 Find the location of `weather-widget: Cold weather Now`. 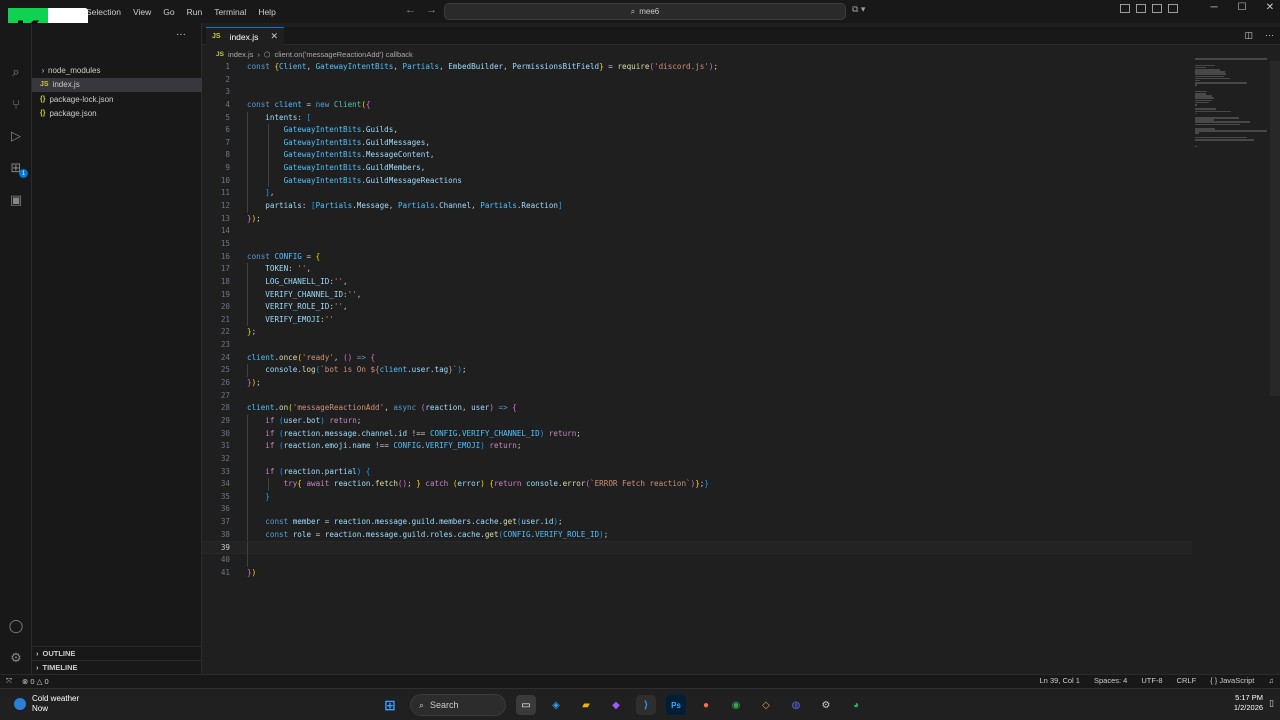

weather-widget: Cold weather Now is located at coordinates (46, 704).